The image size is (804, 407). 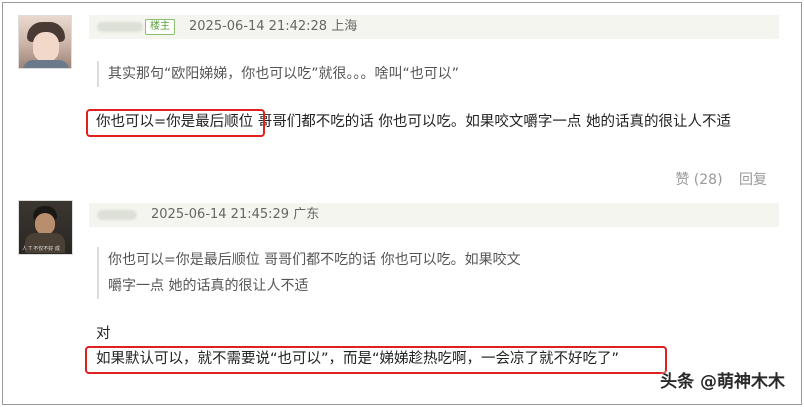 What do you see at coordinates (273, 26) in the screenshot?
I see `comment-meta: 2025-06-14 21:42:28 上海` at bounding box center [273, 26].